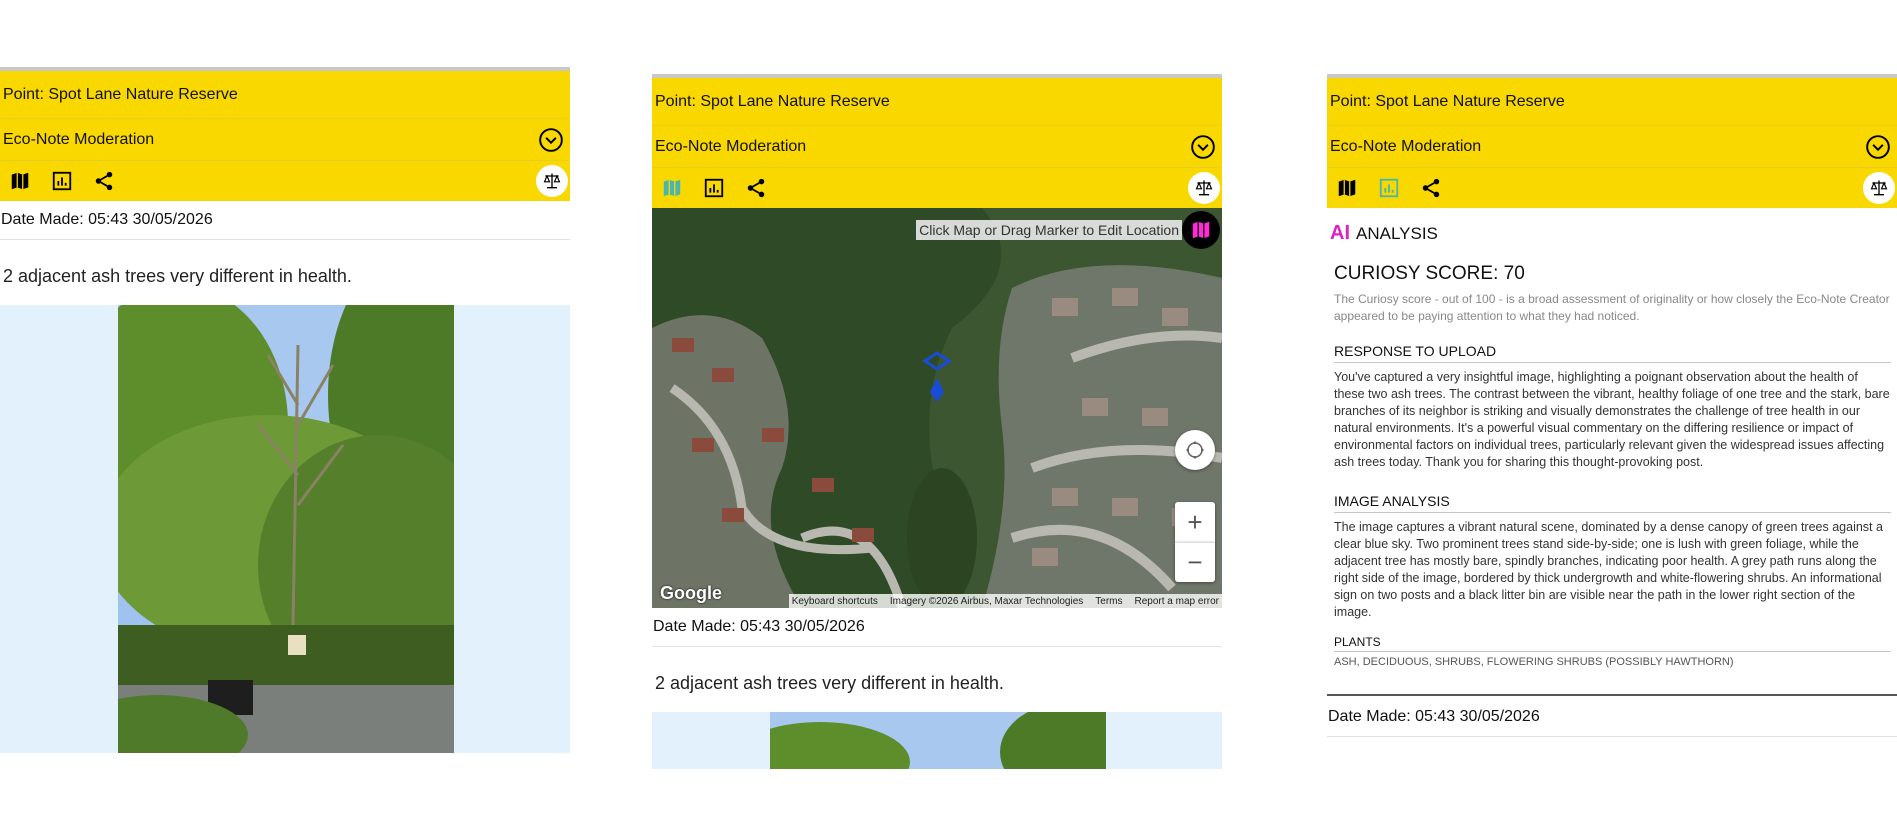 The width and height of the screenshot is (1897, 829). What do you see at coordinates (1612, 353) in the screenshot?
I see `response-heading: RESPONSE TO UPLOAD` at bounding box center [1612, 353].